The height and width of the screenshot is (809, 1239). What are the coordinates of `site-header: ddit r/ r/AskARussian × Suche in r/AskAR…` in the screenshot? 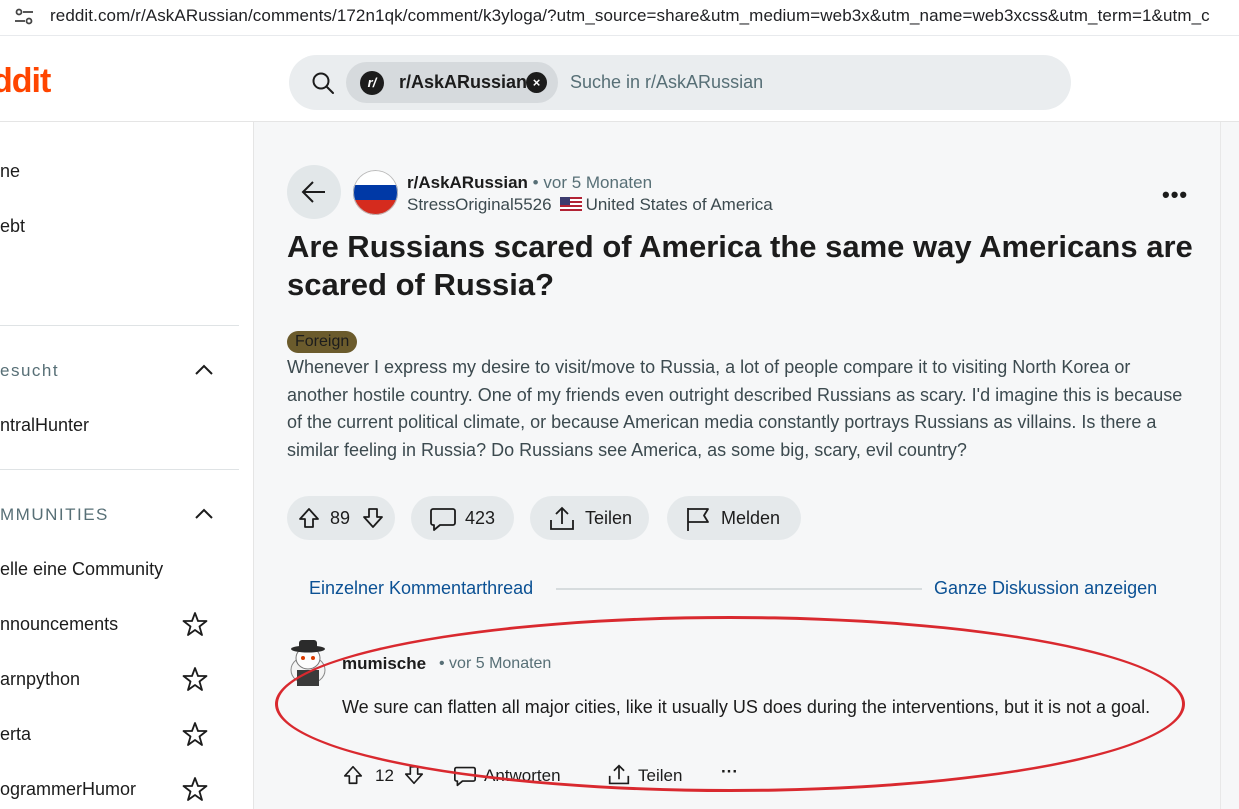 It's located at (619, 79).